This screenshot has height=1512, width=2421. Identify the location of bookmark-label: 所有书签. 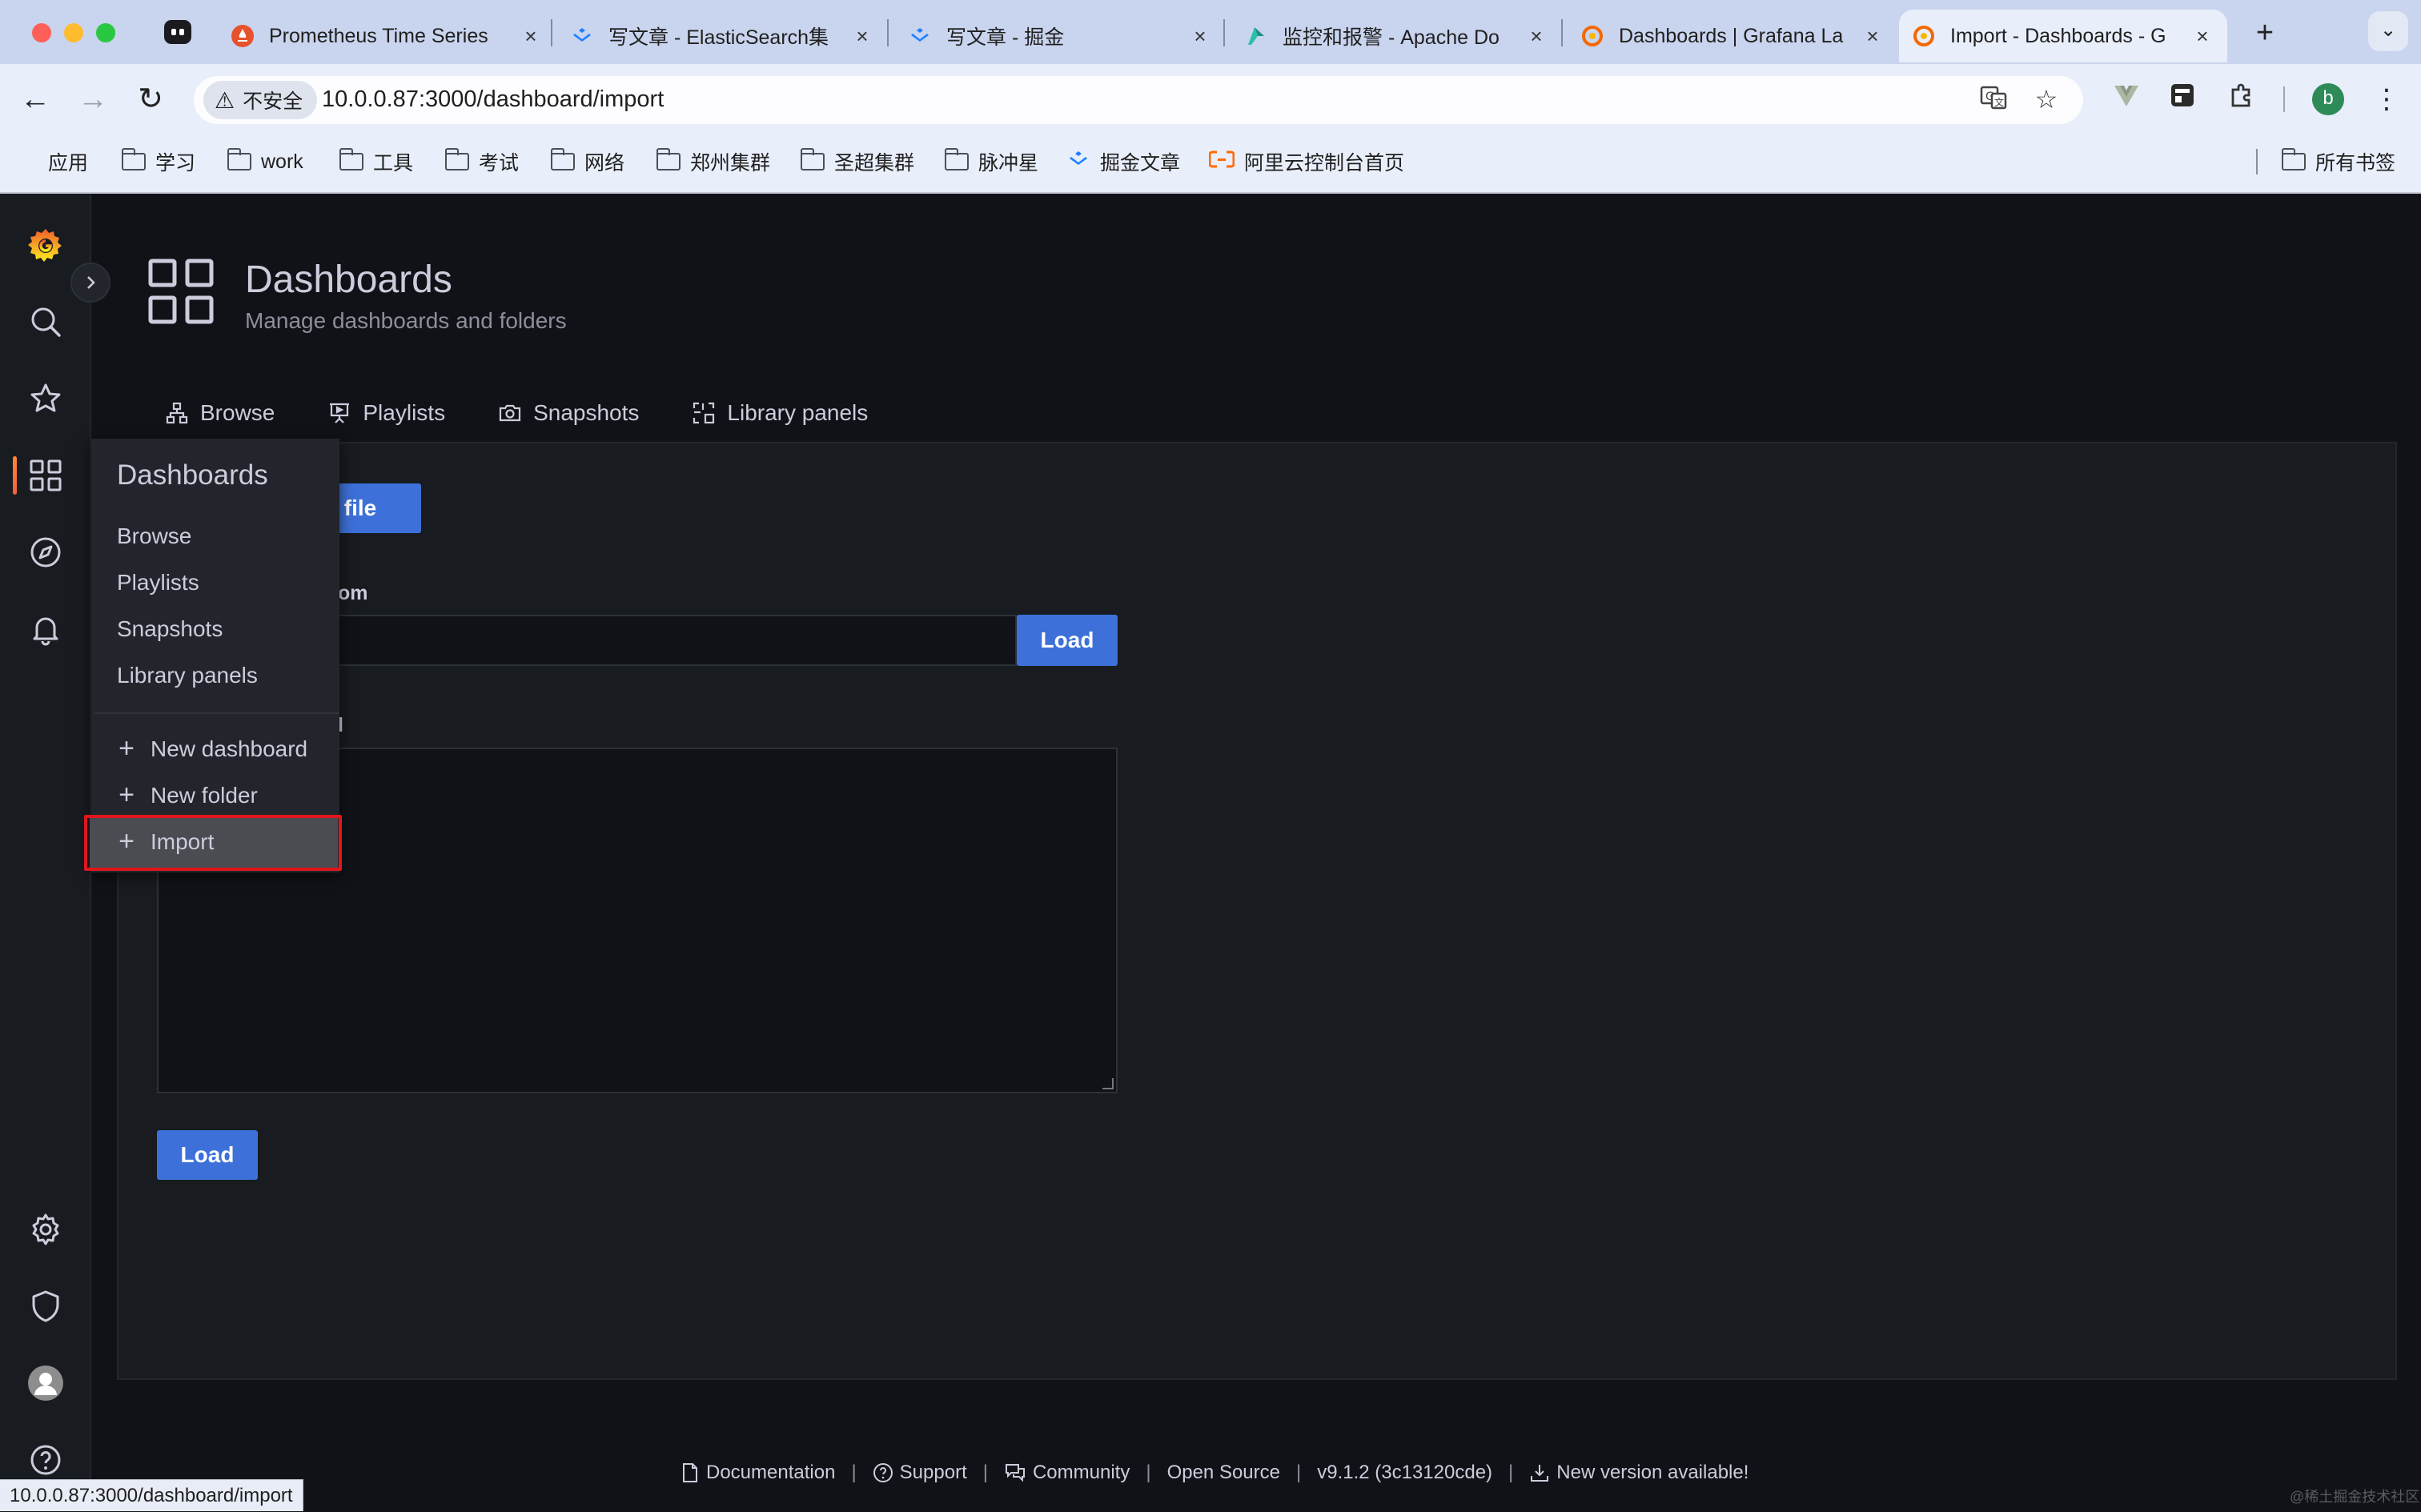
(2355, 163).